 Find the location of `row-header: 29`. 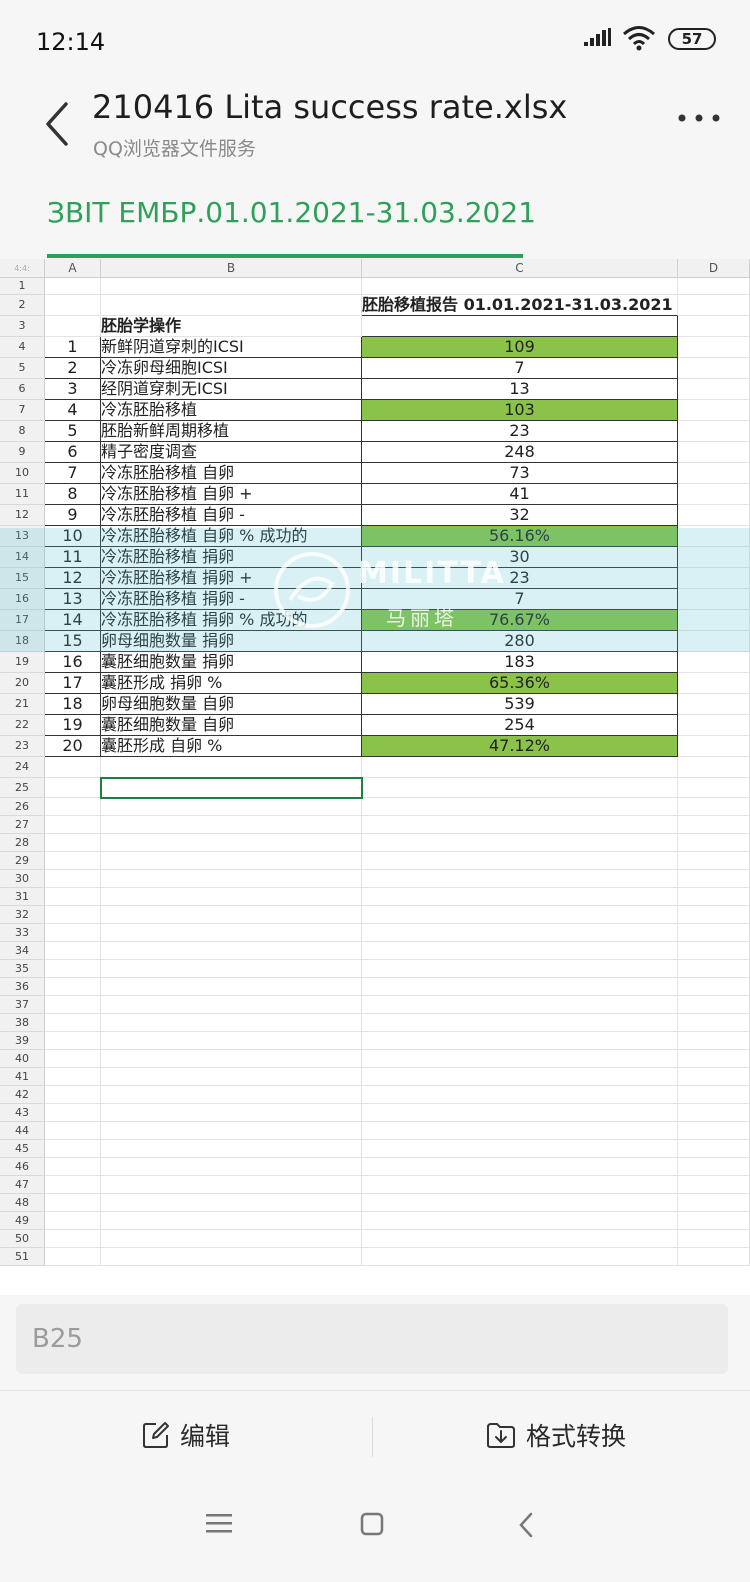

row-header: 29 is located at coordinates (22, 861).